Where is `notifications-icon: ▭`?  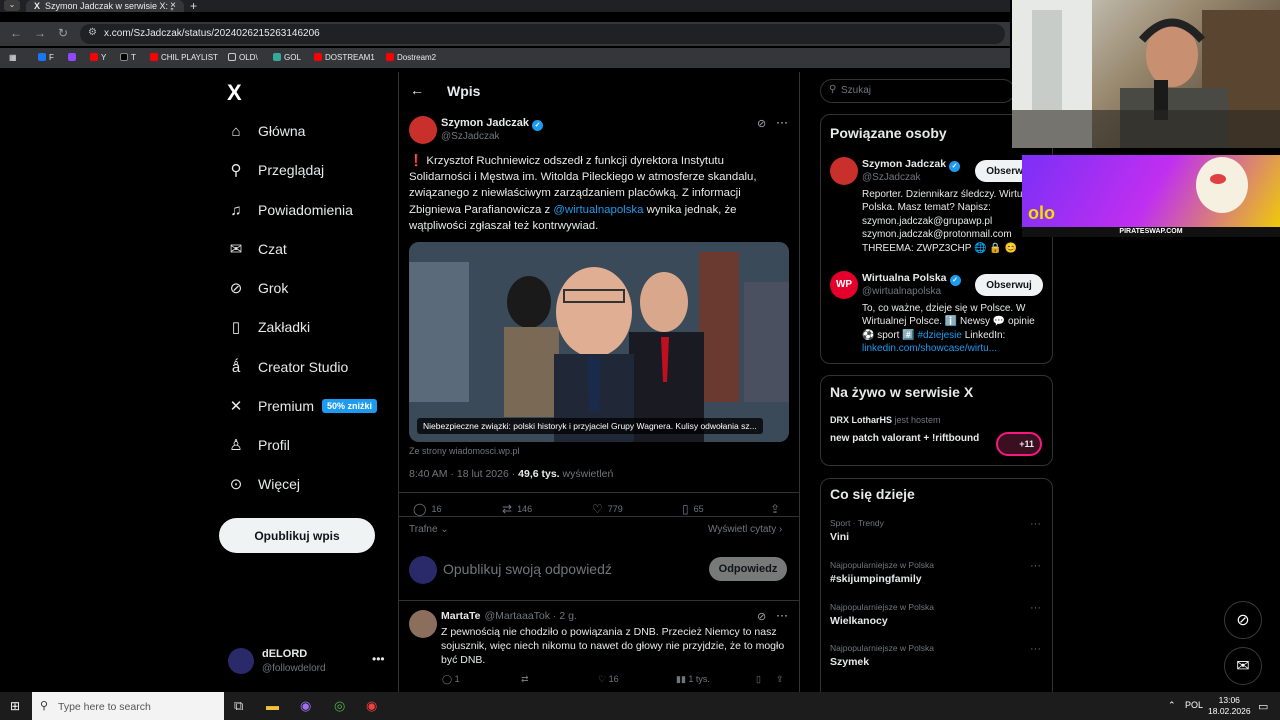
notifications-icon: ▭ is located at coordinates (1263, 706).